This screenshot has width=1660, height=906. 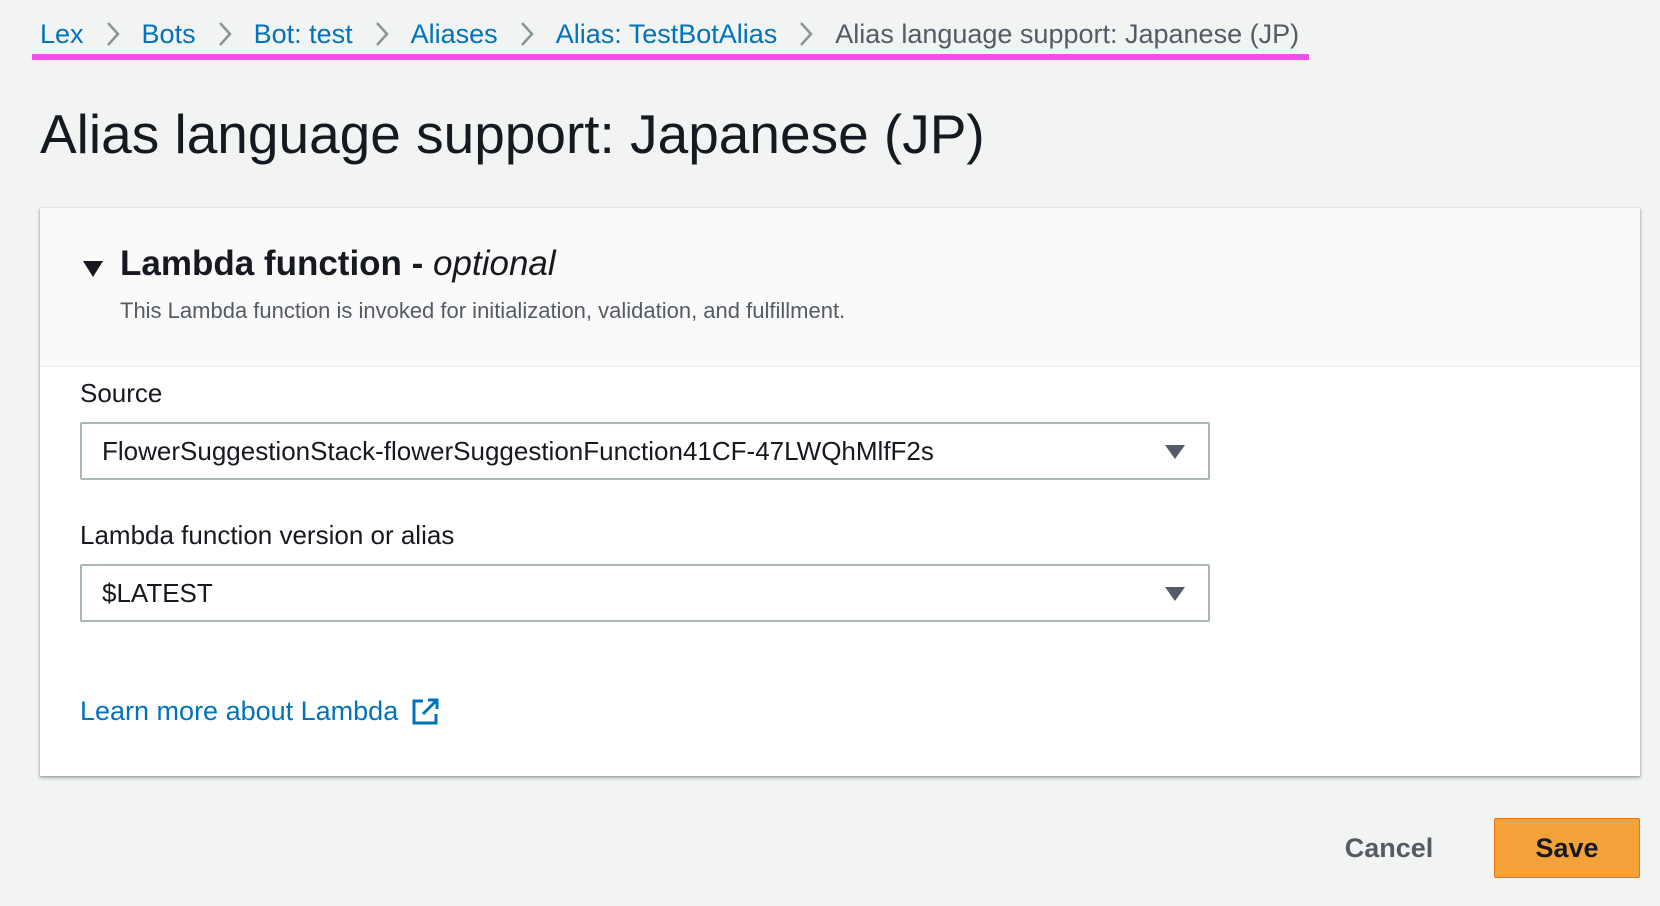 I want to click on learn-more-lambda-text: Learn more about Lambda, so click(x=239, y=711).